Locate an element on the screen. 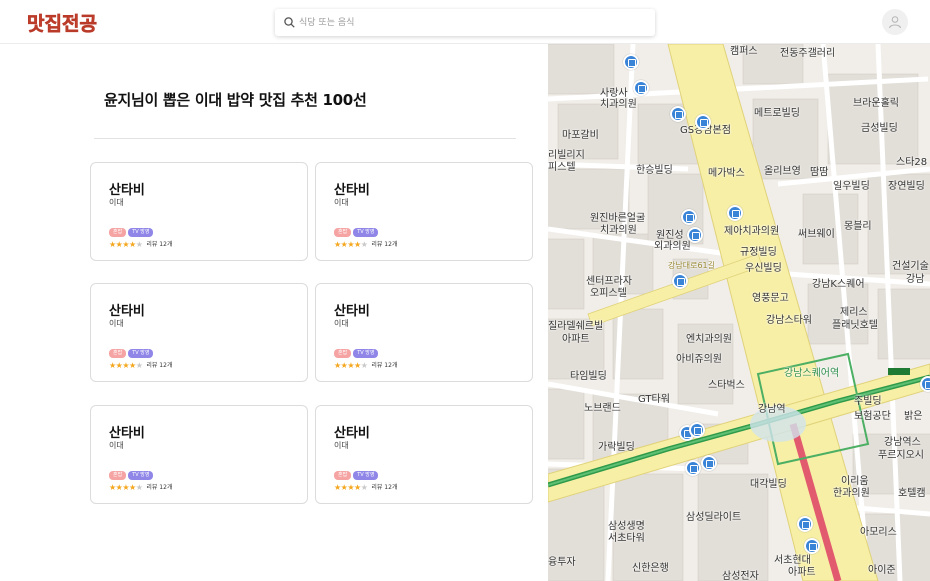 This screenshot has width=930, height=581. map-place-label: 원진바른얼굴 is located at coordinates (617, 219).